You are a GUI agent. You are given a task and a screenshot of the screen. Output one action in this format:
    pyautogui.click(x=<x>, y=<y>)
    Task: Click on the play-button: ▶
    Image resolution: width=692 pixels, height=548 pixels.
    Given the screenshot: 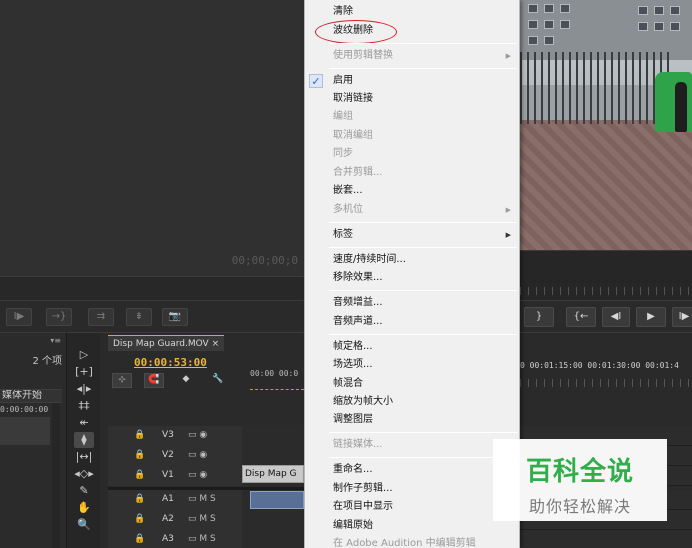 What is the action you would take?
    pyautogui.click(x=651, y=317)
    